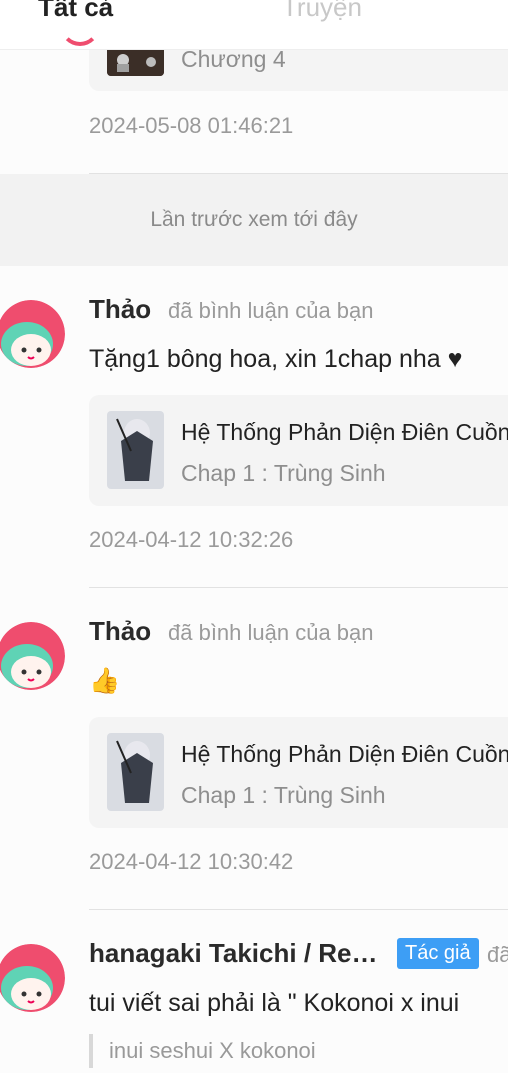  Describe the element at coordinates (254, 25) in the screenshot. I see `top-tab-bar: Tất cả Truyện` at that location.